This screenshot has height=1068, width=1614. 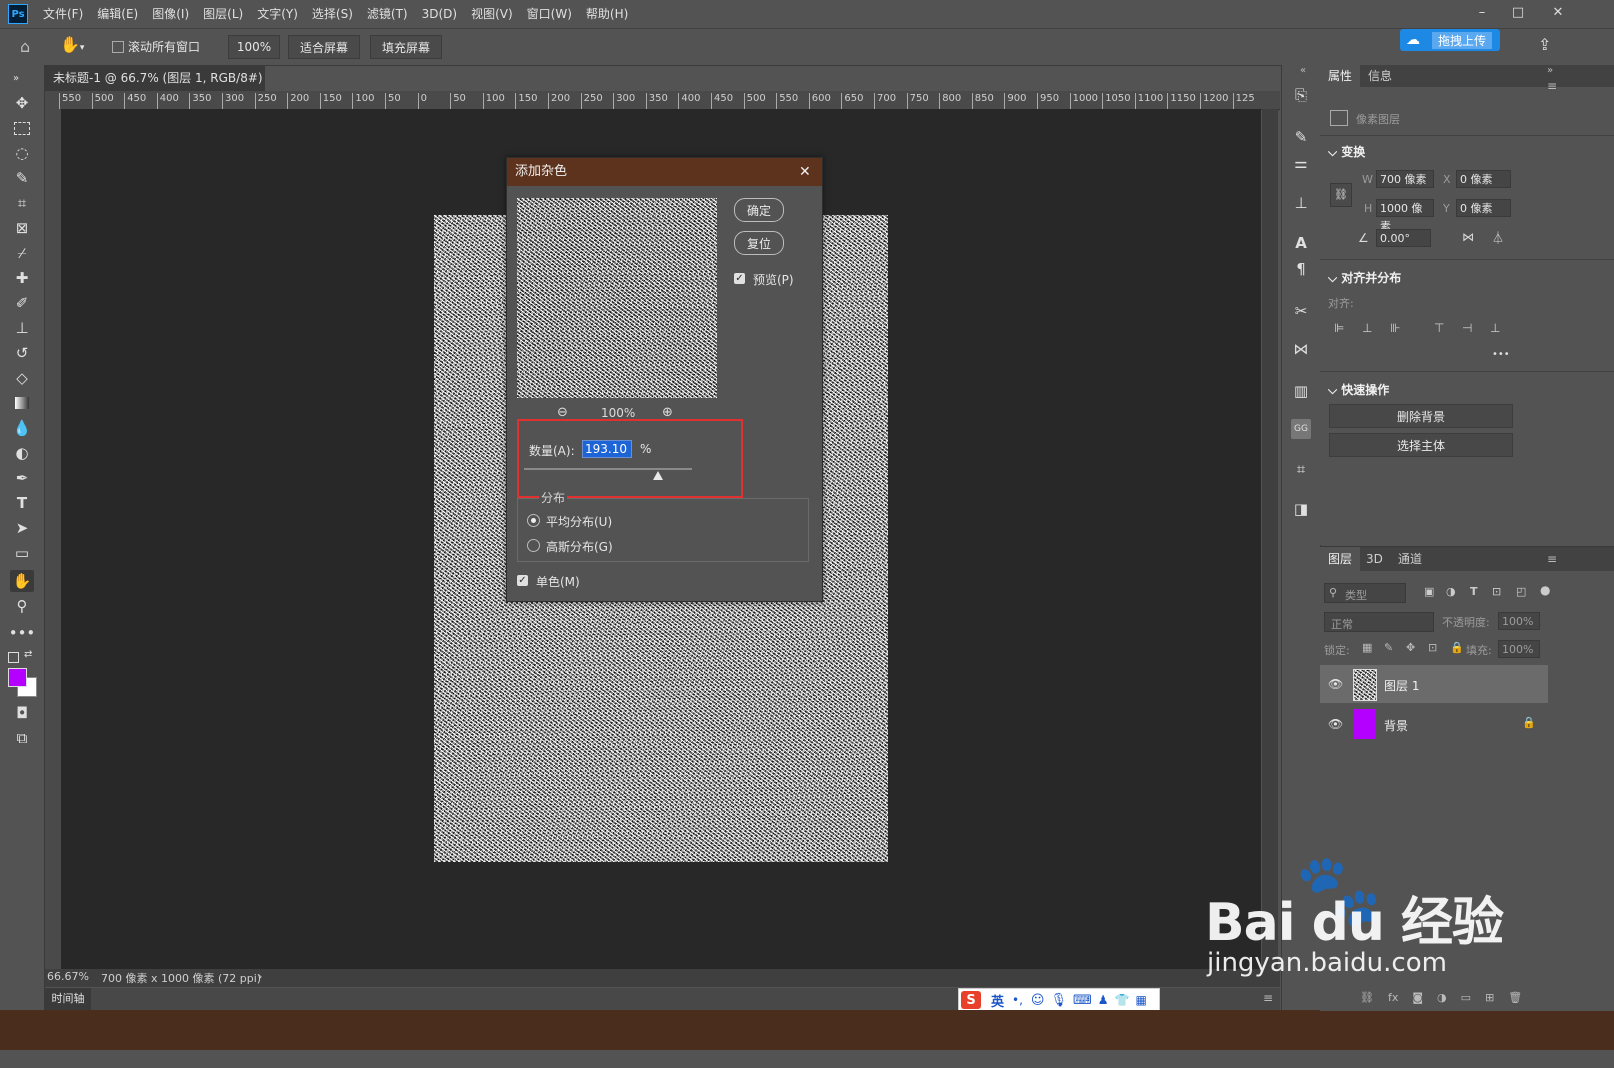 I want to click on more-align-options: •••, so click(x=1501, y=354).